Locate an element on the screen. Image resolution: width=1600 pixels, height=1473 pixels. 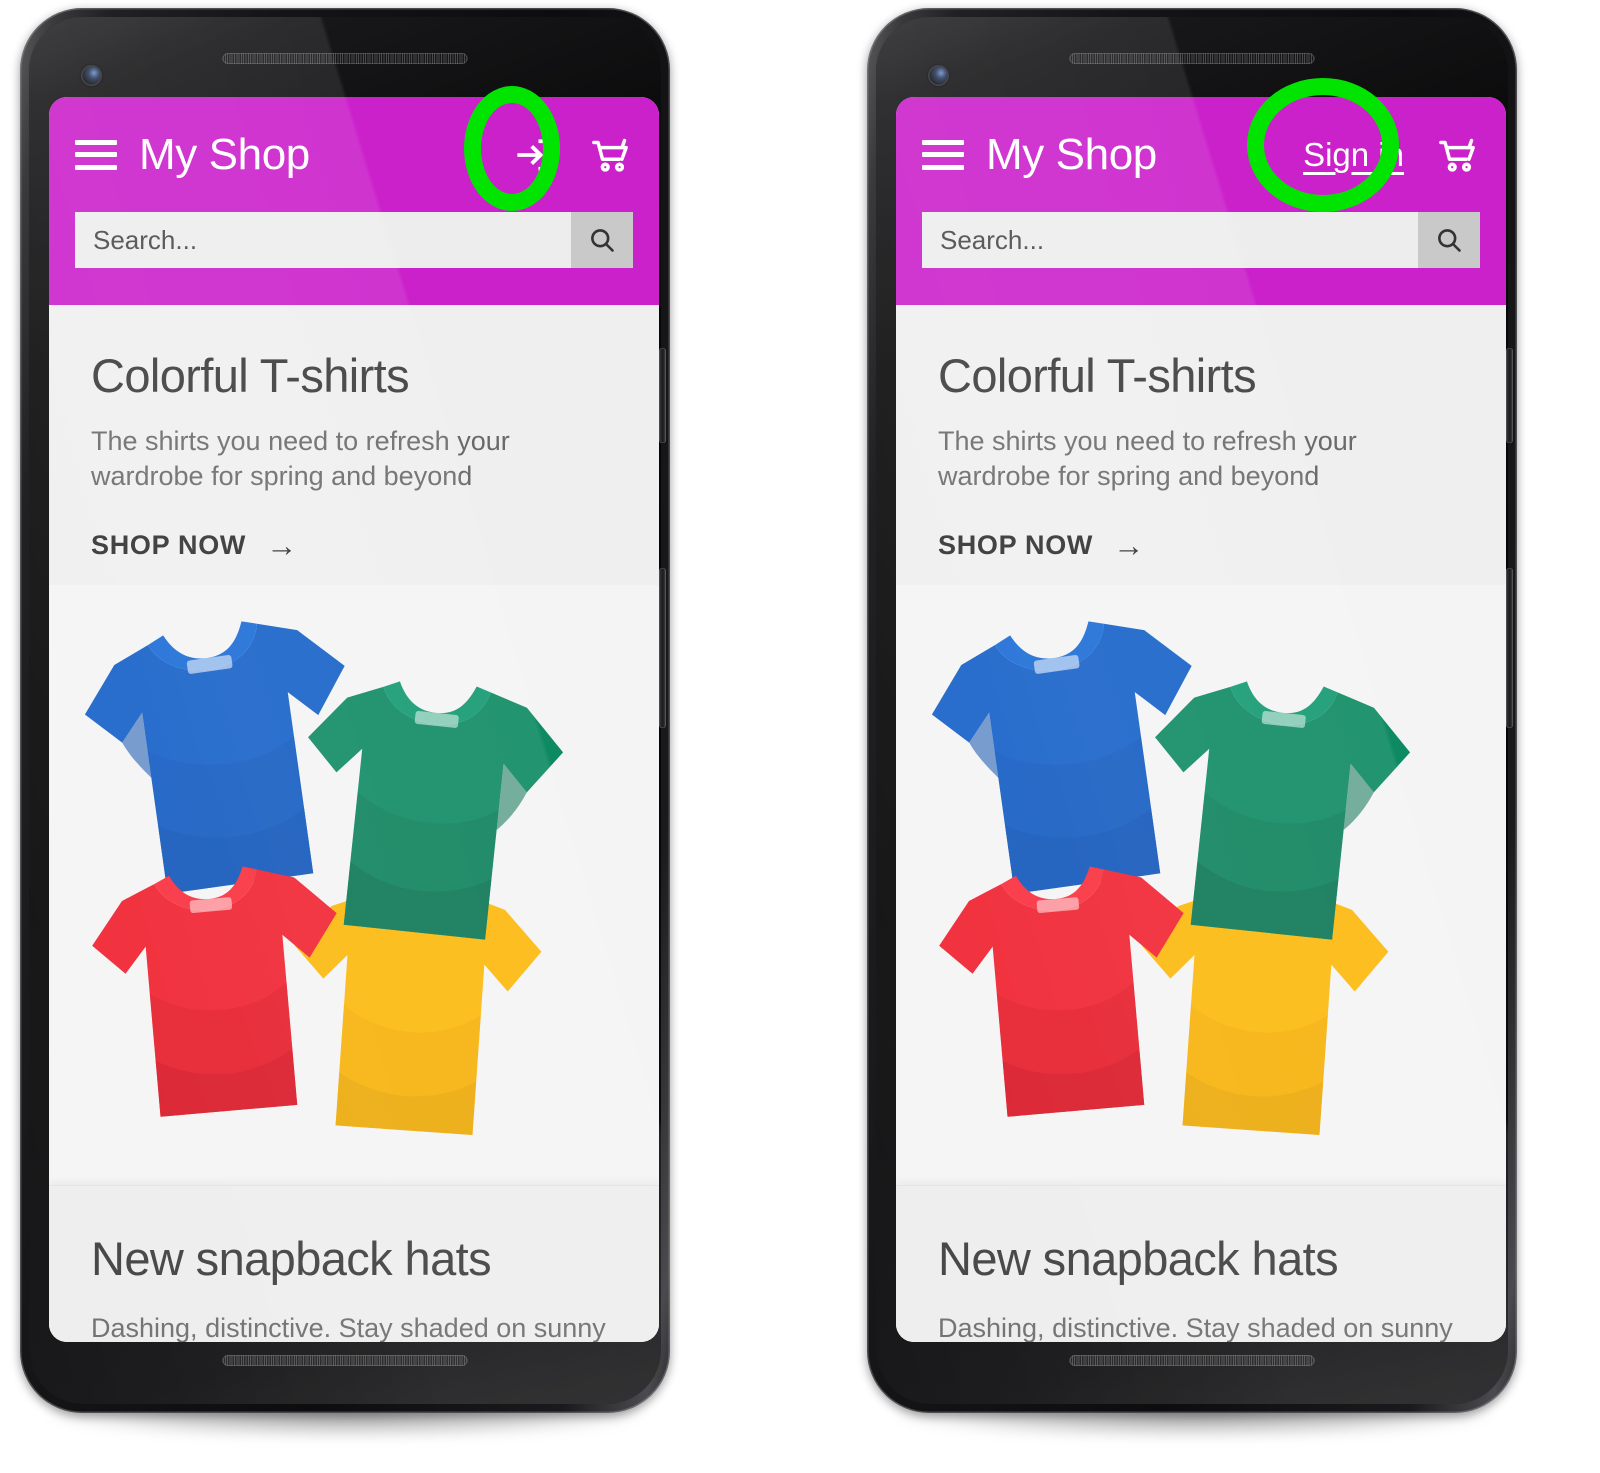
app-bar: My Shop is located at coordinates (354, 201).